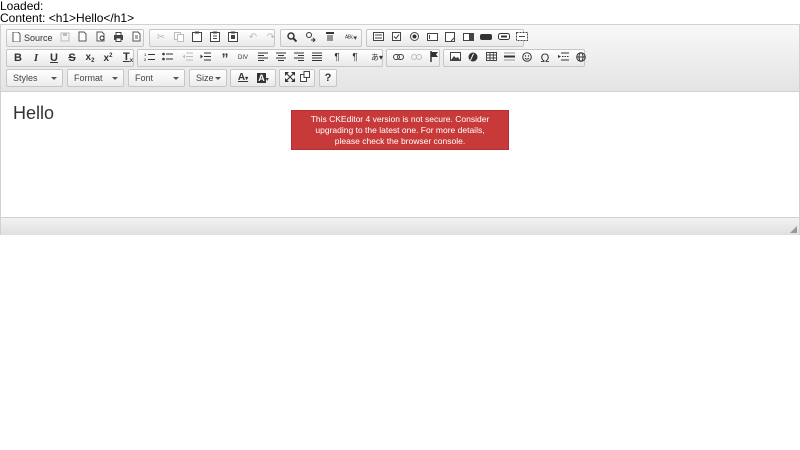 The height and width of the screenshot is (450, 800). I want to click on smiley-button, so click(527, 58).